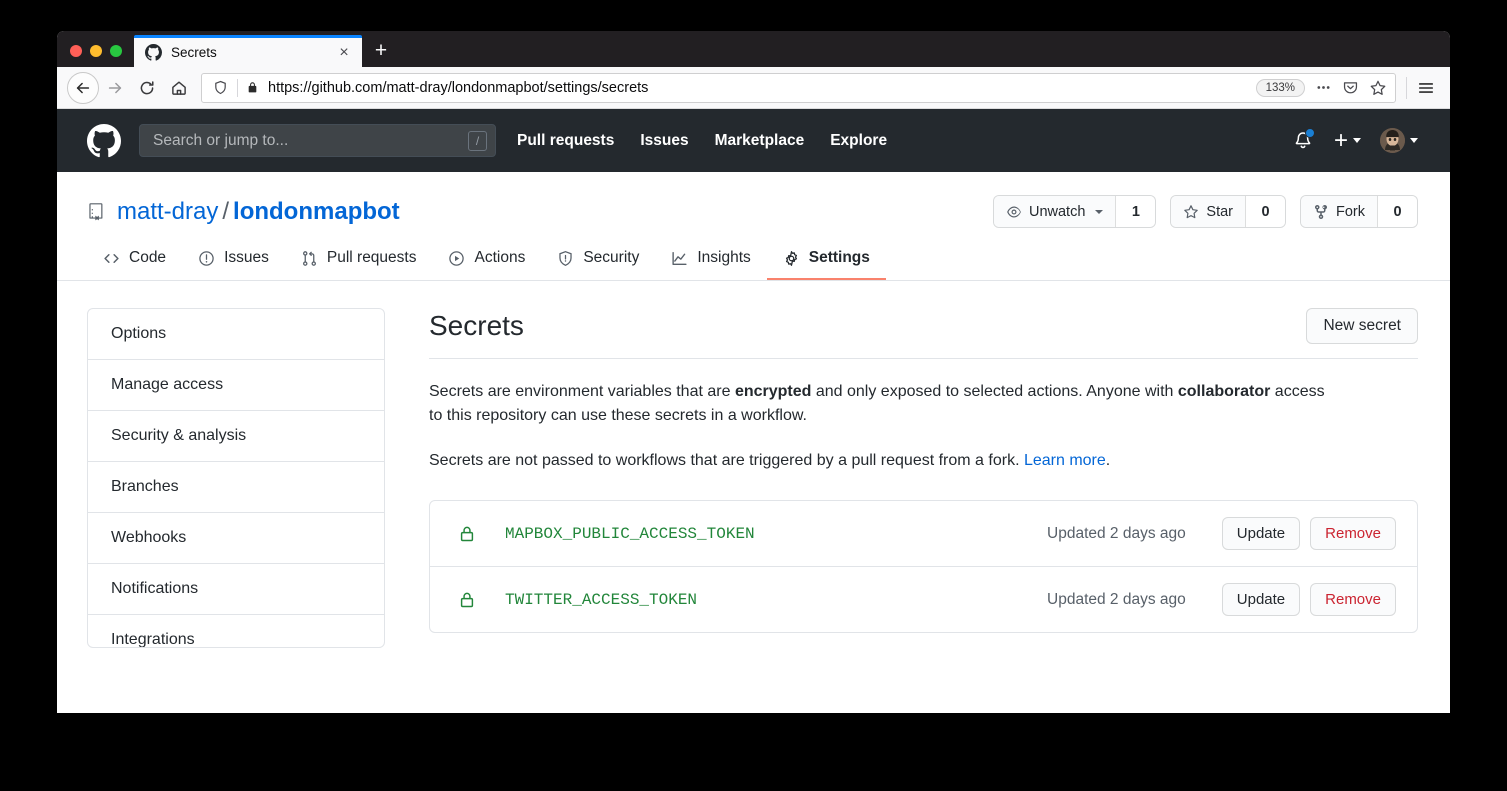  I want to click on zoom-level-badge: 133%, so click(1280, 87).